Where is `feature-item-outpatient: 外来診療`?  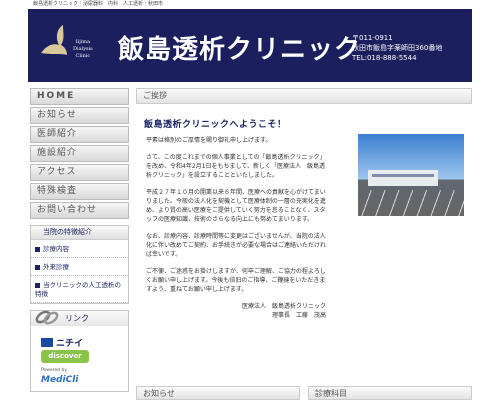
feature-item-outpatient: 外来診療 is located at coordinates (79, 267).